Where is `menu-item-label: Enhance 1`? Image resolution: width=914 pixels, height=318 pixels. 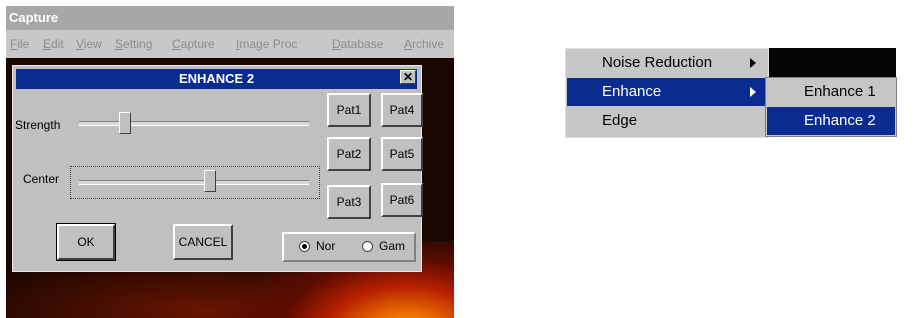
menu-item-label: Enhance 1 is located at coordinates (840, 91).